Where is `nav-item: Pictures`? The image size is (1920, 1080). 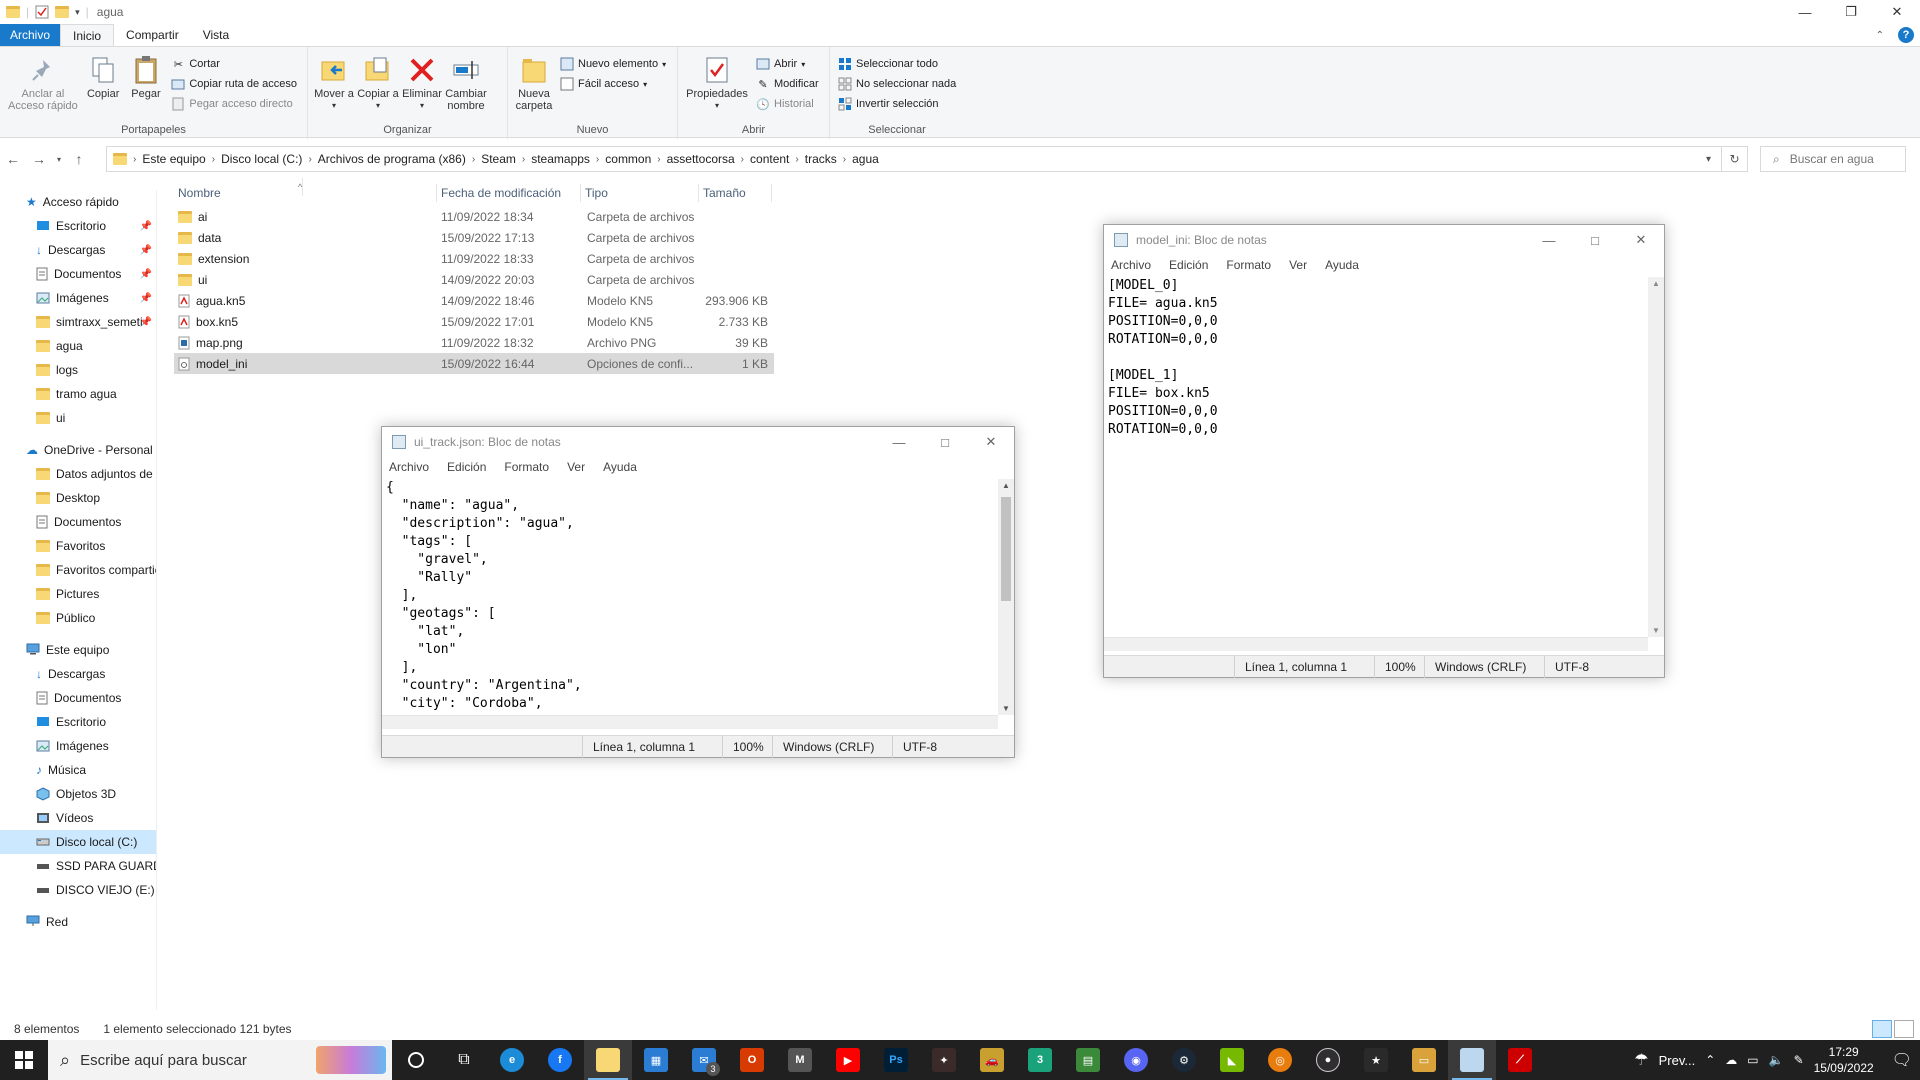
nav-item: Pictures is located at coordinates (78, 594).